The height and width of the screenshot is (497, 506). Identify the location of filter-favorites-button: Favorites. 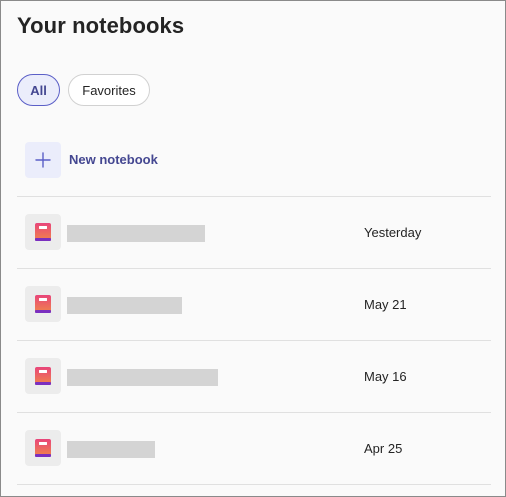
(109, 90).